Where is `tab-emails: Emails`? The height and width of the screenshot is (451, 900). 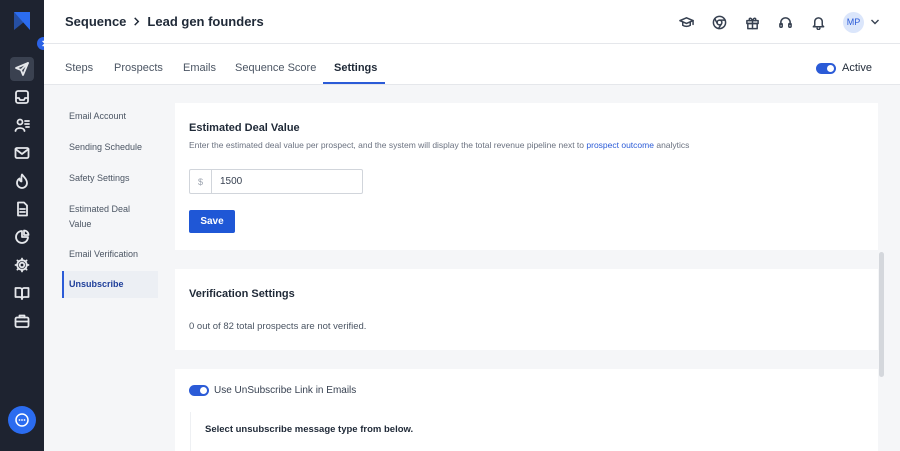 tab-emails: Emails is located at coordinates (199, 68).